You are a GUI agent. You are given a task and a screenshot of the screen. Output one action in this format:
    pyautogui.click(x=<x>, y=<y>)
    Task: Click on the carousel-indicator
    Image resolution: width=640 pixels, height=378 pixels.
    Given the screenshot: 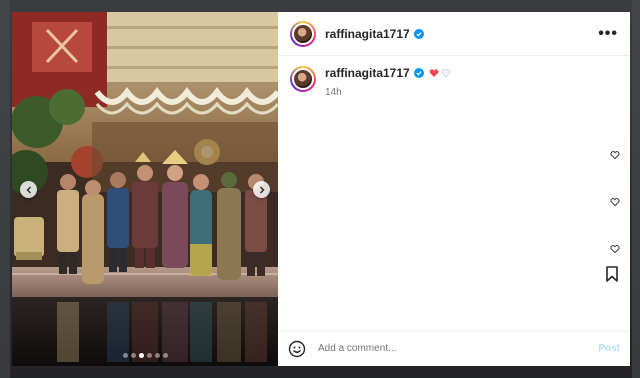 What is the action you would take?
    pyautogui.click(x=145, y=355)
    